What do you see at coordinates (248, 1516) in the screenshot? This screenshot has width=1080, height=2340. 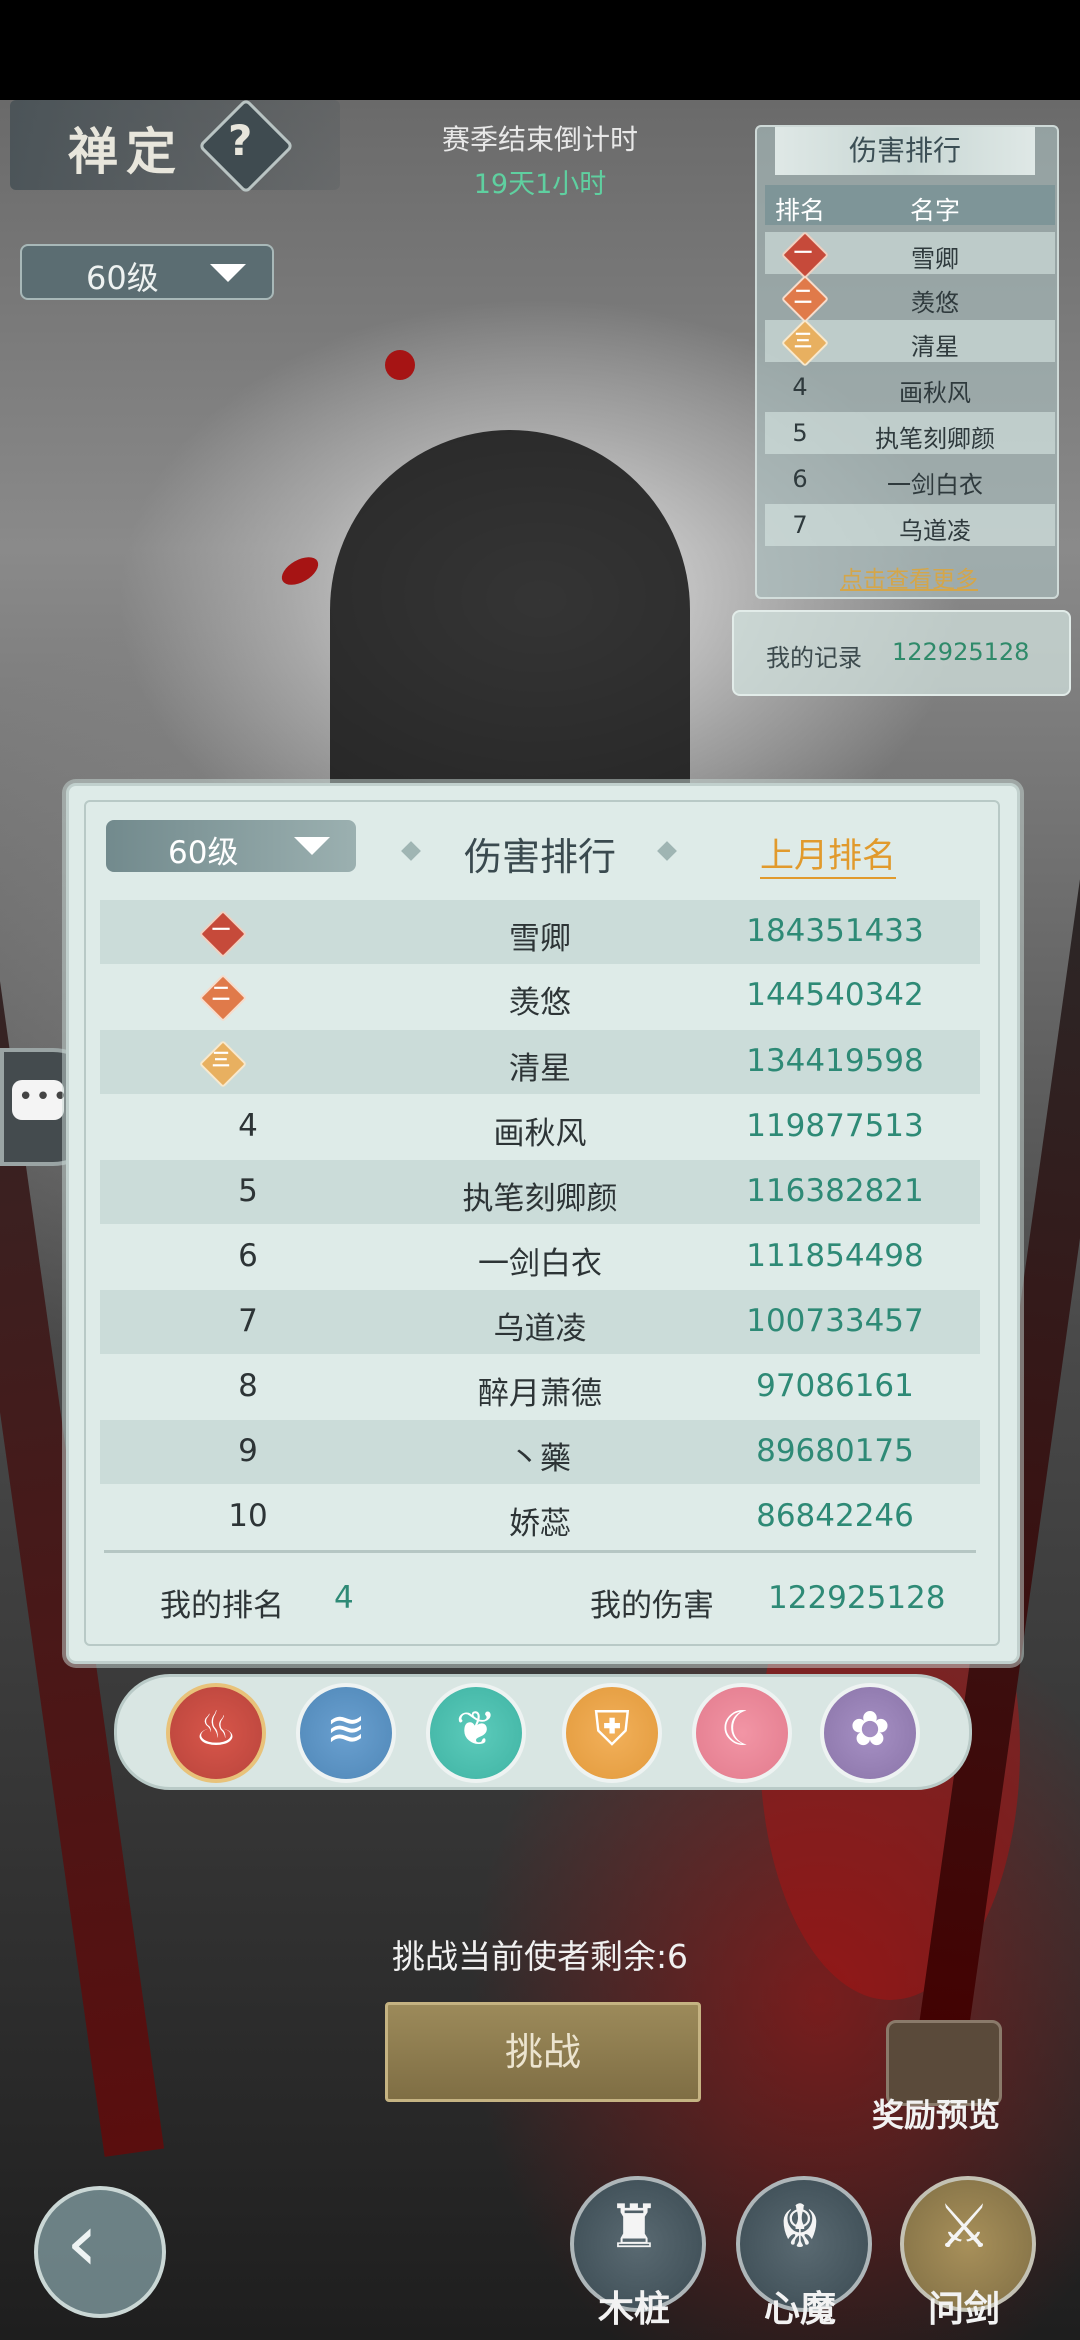 I see `rank-cell: 10` at bounding box center [248, 1516].